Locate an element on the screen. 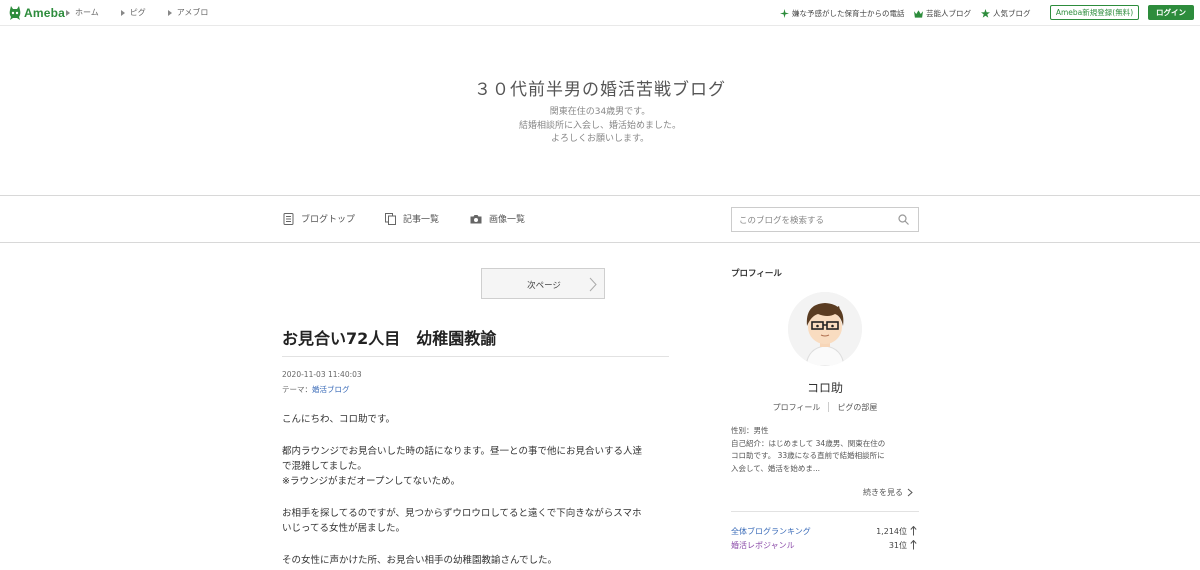 The height and width of the screenshot is (570, 1200). avatar-image is located at coordinates (825, 329).